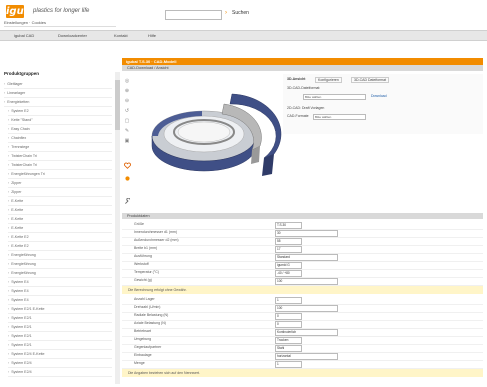 This screenshot has width=487, height=387. What do you see at coordinates (60, 111) in the screenshot?
I see `sidebar-item: › System E2` at bounding box center [60, 111].